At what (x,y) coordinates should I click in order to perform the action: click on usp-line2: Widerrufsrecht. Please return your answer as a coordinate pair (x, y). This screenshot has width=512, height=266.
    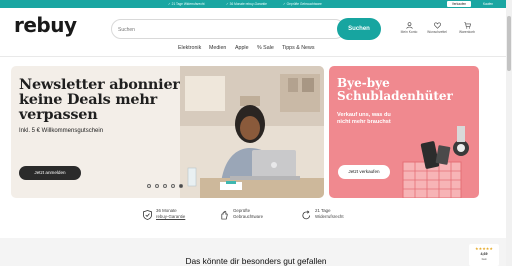
    Looking at the image, I should click on (329, 216).